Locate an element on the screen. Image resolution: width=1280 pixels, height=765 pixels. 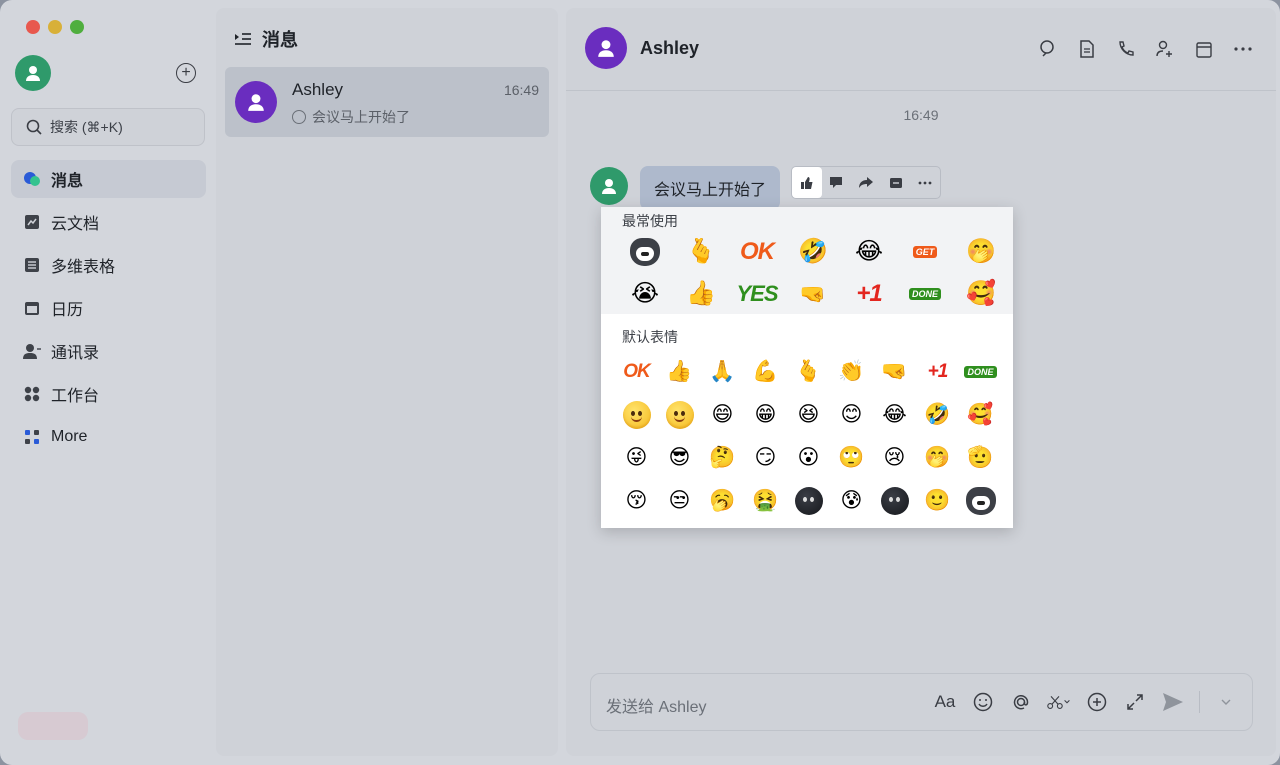
emoji-shy: 🤭 is located at coordinates (981, 252).